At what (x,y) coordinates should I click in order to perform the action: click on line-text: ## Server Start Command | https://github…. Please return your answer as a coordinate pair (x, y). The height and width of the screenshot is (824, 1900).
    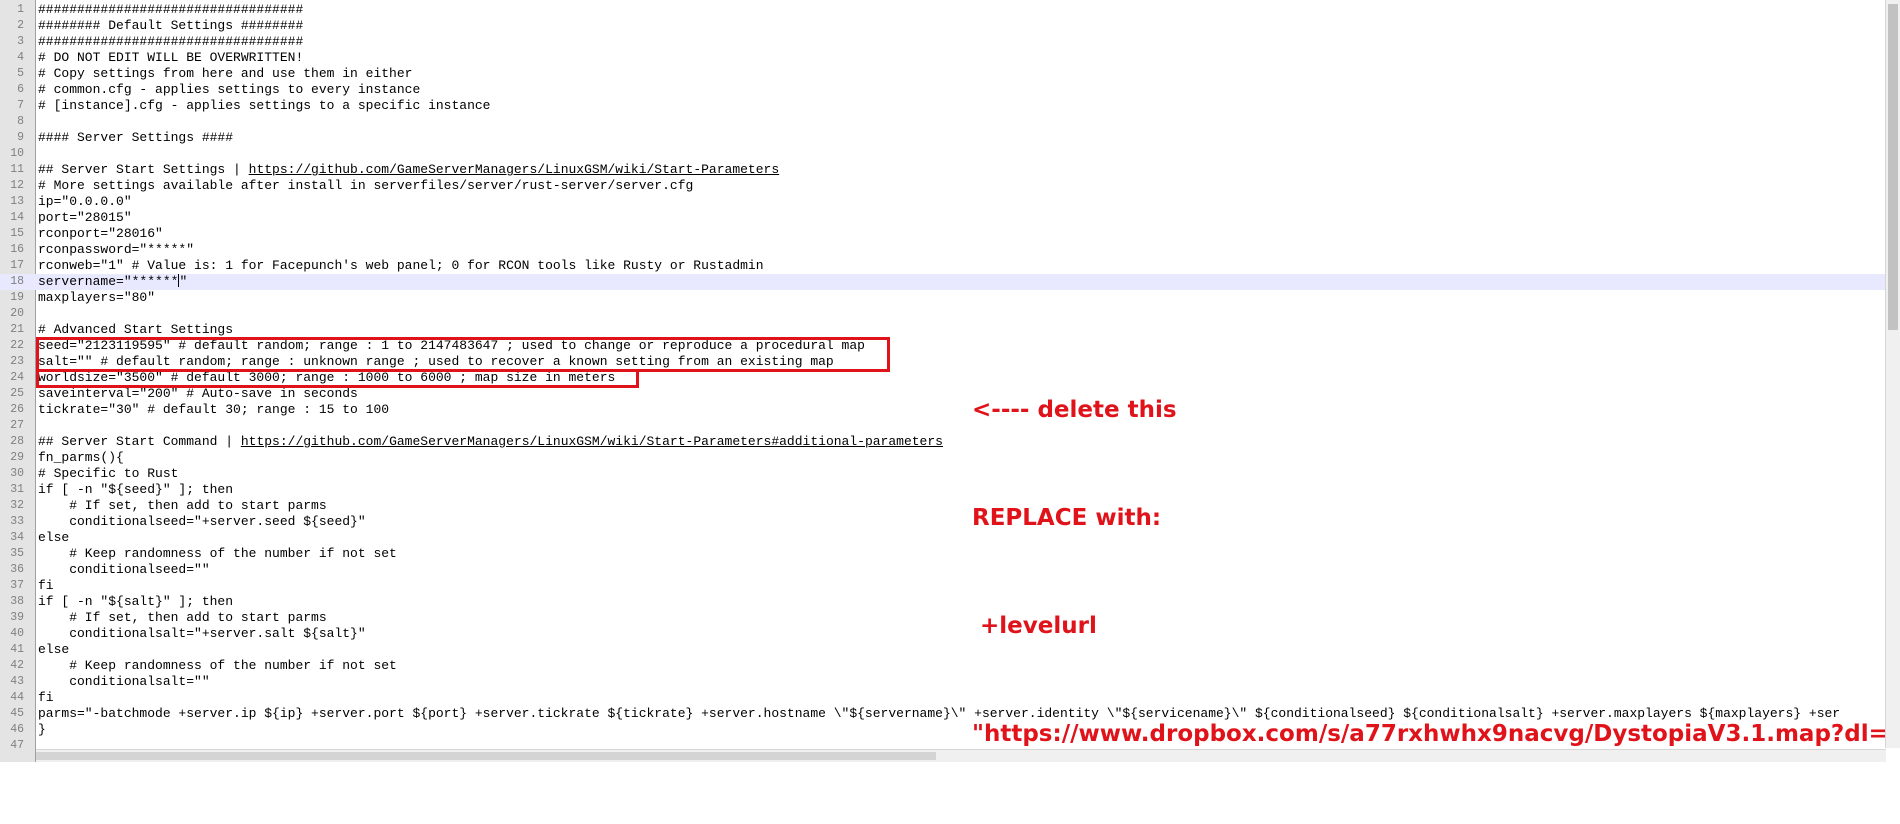
    Looking at the image, I should click on (490, 442).